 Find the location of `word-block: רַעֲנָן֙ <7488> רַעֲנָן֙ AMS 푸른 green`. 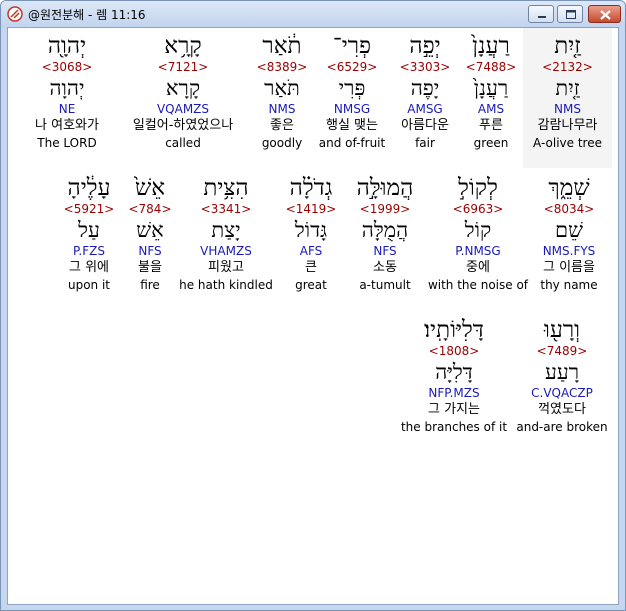

word-block: רַעֲנָן֙ <7488> רַעֲנָן֙ AMS 푸른 green is located at coordinates (491, 91).